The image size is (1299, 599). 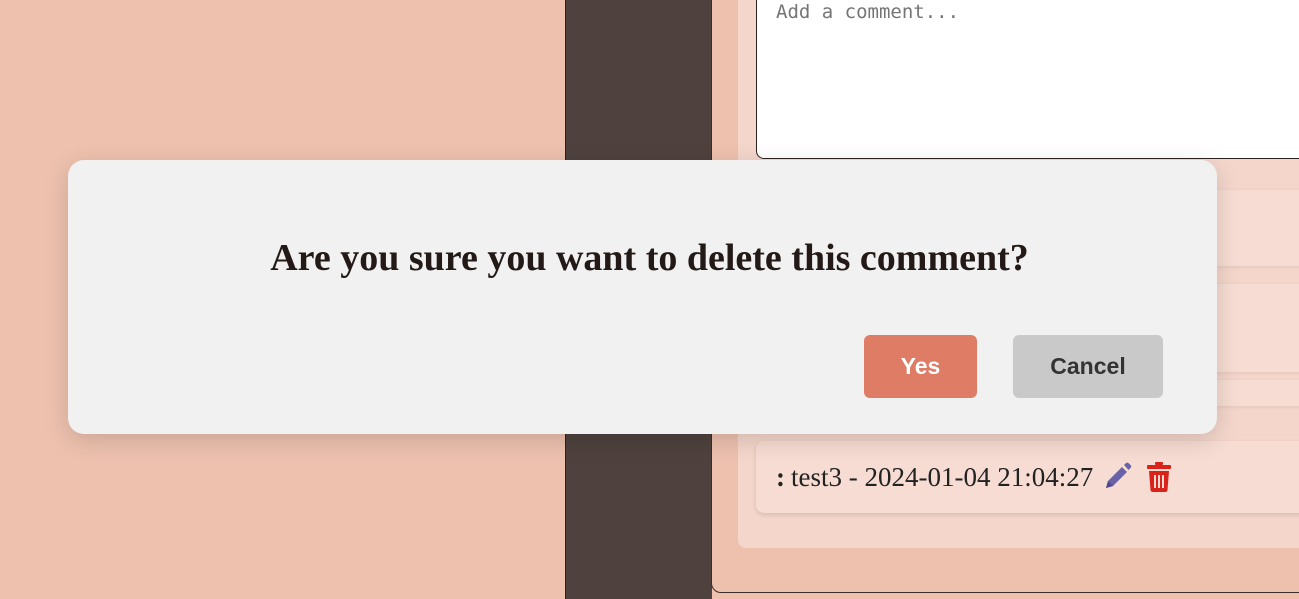 What do you see at coordinates (1159, 477) in the screenshot?
I see `trash-icon` at bounding box center [1159, 477].